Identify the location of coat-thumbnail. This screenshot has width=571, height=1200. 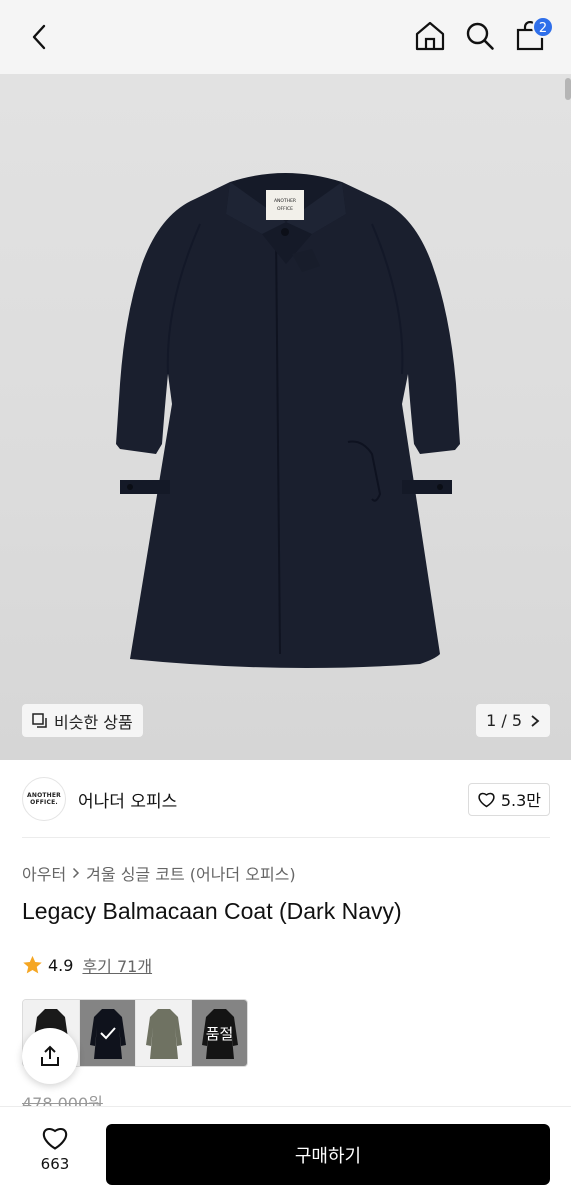
(163, 1034).